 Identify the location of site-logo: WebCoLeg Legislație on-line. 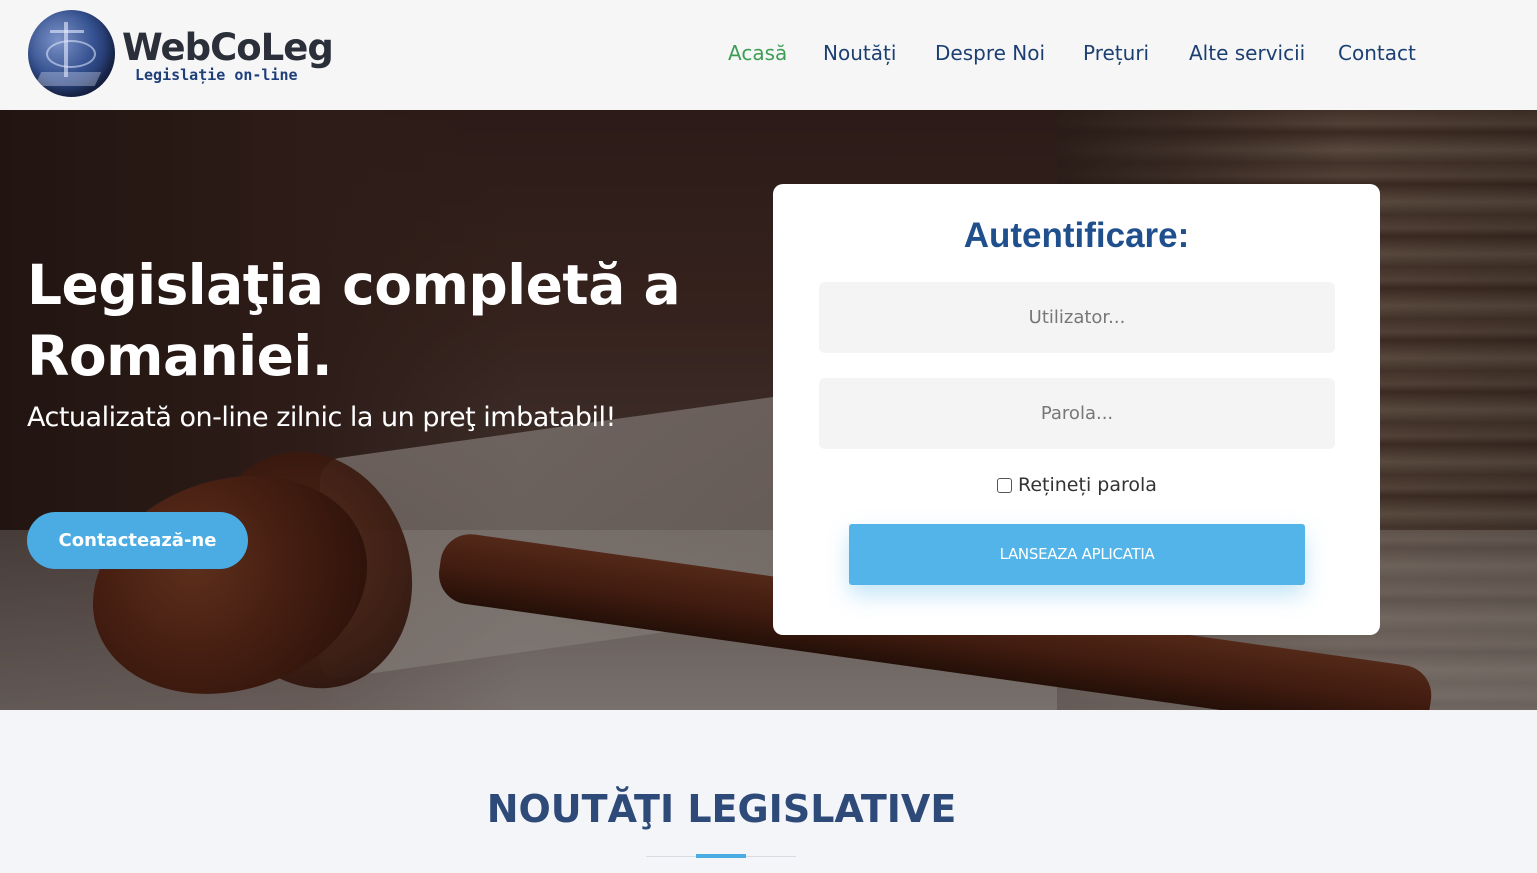
(181, 54).